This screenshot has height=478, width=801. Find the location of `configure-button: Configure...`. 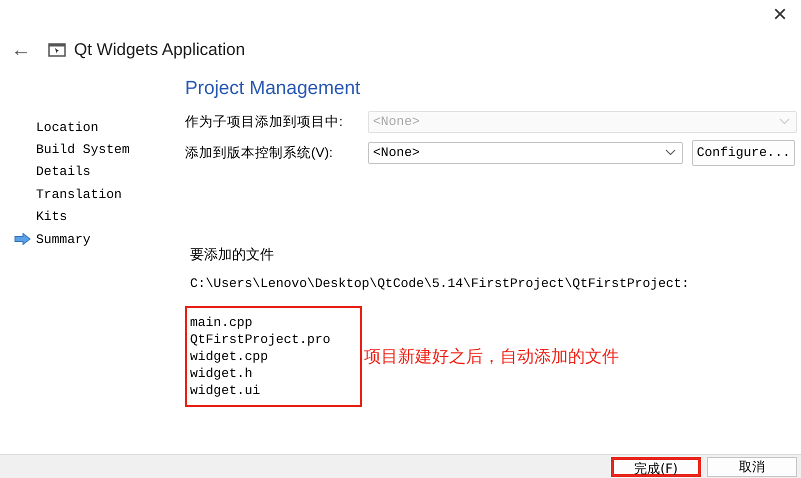

configure-button: Configure... is located at coordinates (743, 153).